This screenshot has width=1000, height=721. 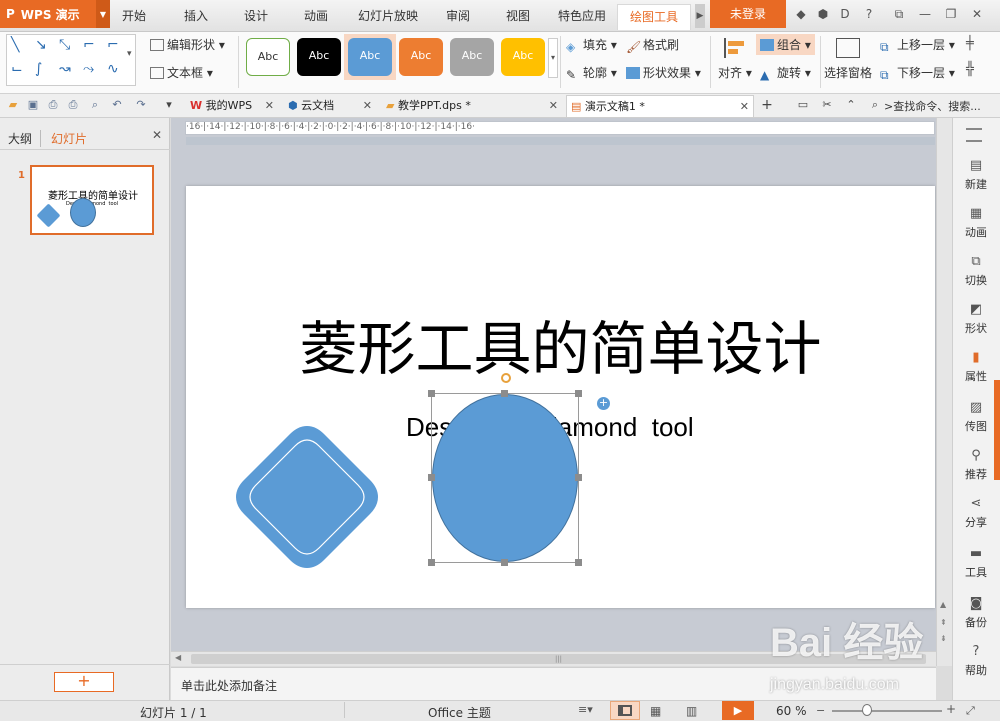 I want to click on doc-tab-my-wps: W 我的WPS ✕, so click(x=232, y=106).